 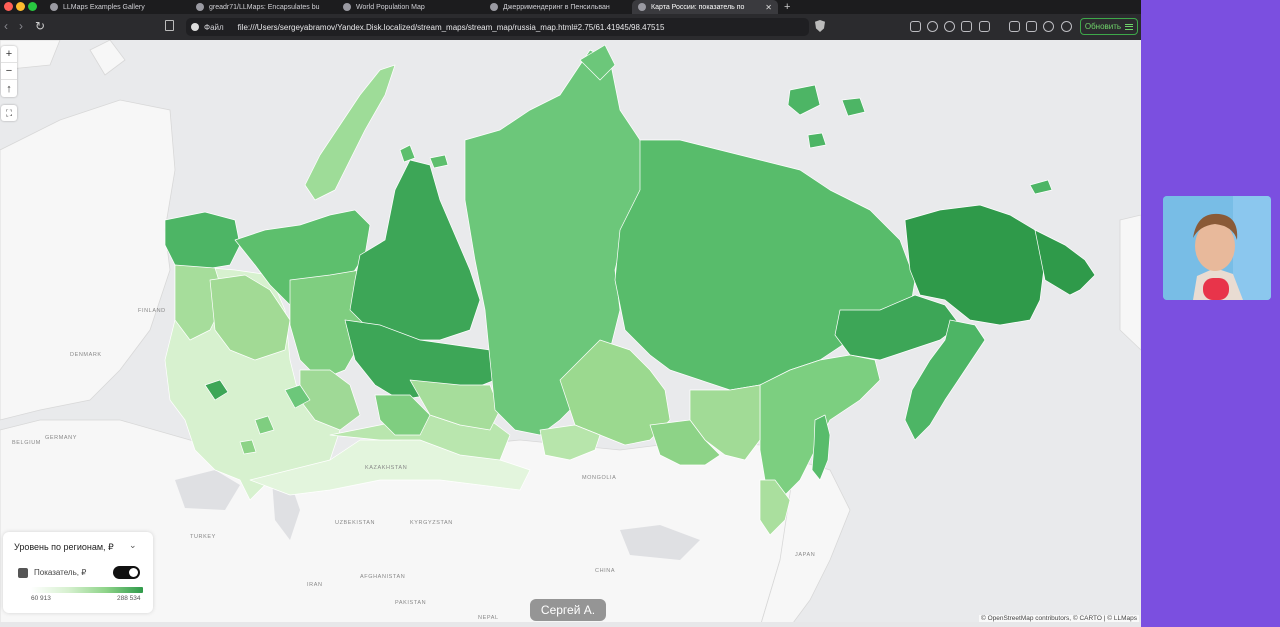 What do you see at coordinates (60, 572) in the screenshot?
I see `legend-metric-label: Показатель, ₽` at bounding box center [60, 572].